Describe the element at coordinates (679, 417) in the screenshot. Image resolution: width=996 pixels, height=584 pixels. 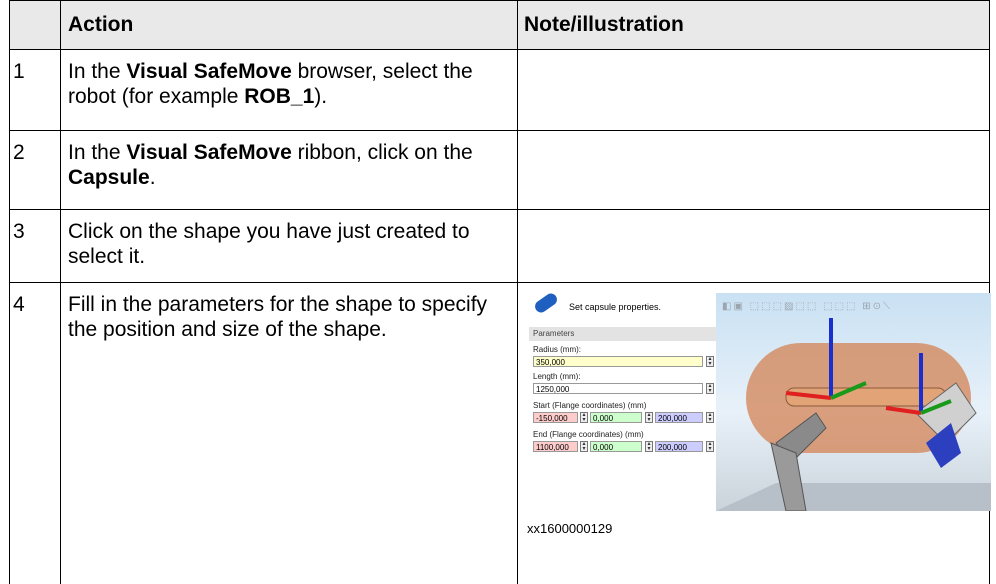
I see `start-z-input: 200,000` at that location.